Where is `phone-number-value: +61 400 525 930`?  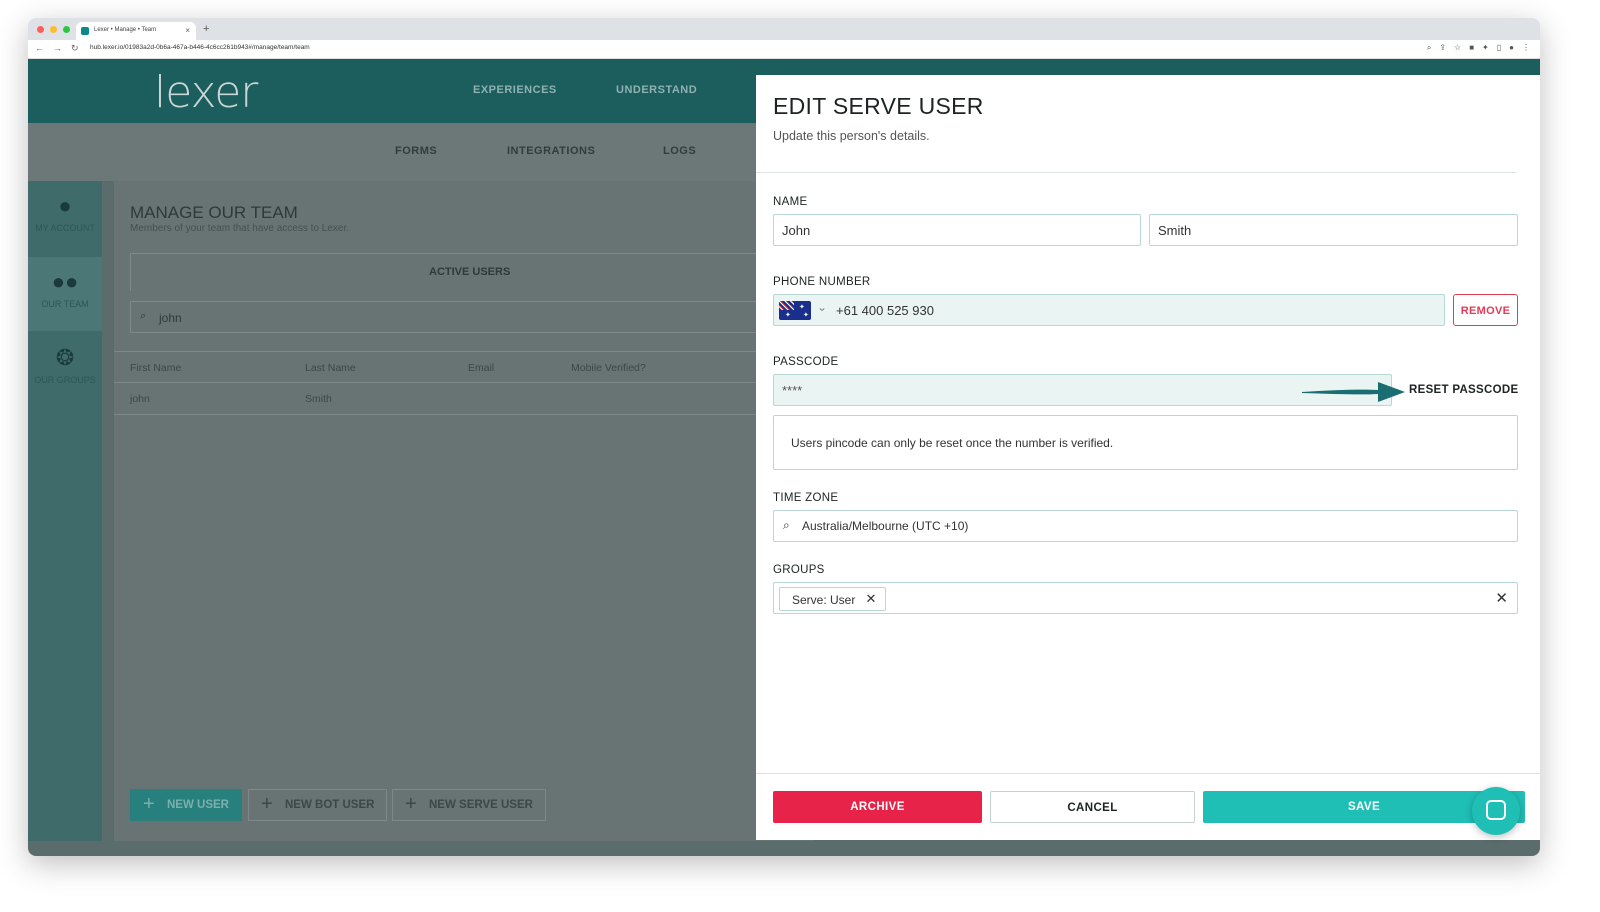 phone-number-value: +61 400 525 930 is located at coordinates (885, 310).